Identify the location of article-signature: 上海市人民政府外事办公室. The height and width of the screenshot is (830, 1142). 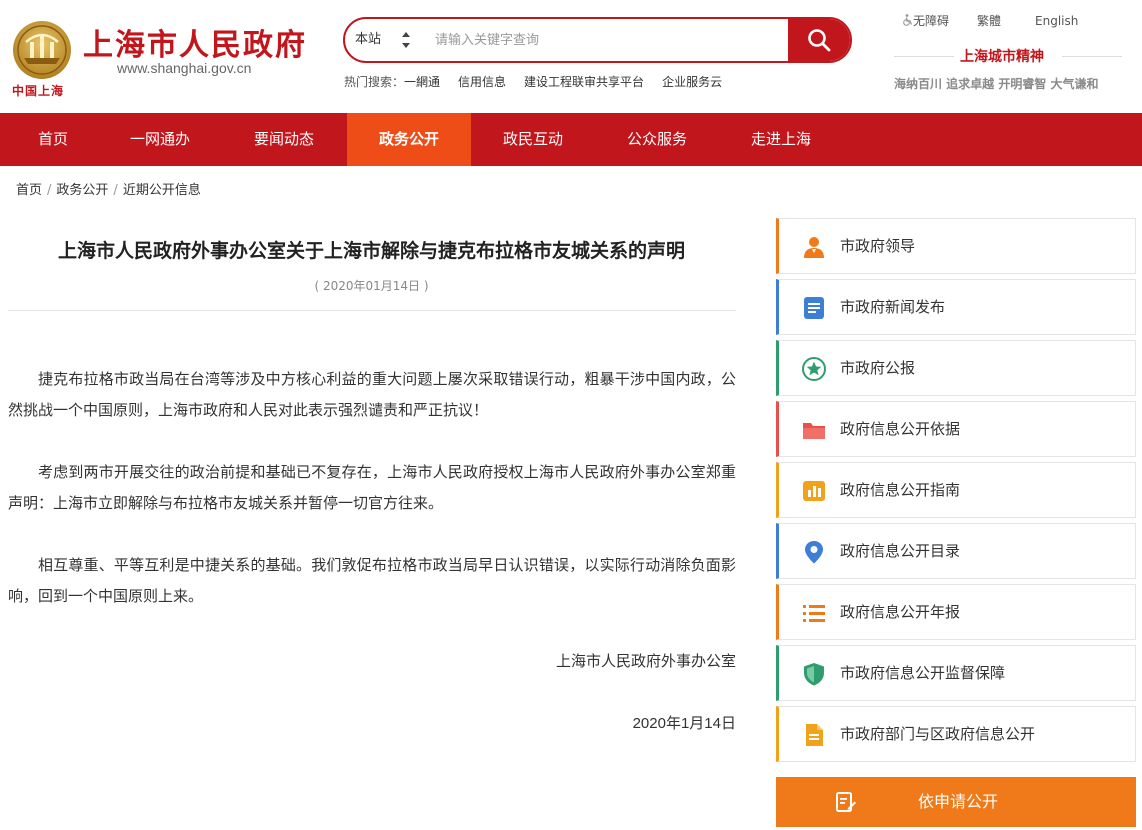
(645, 661).